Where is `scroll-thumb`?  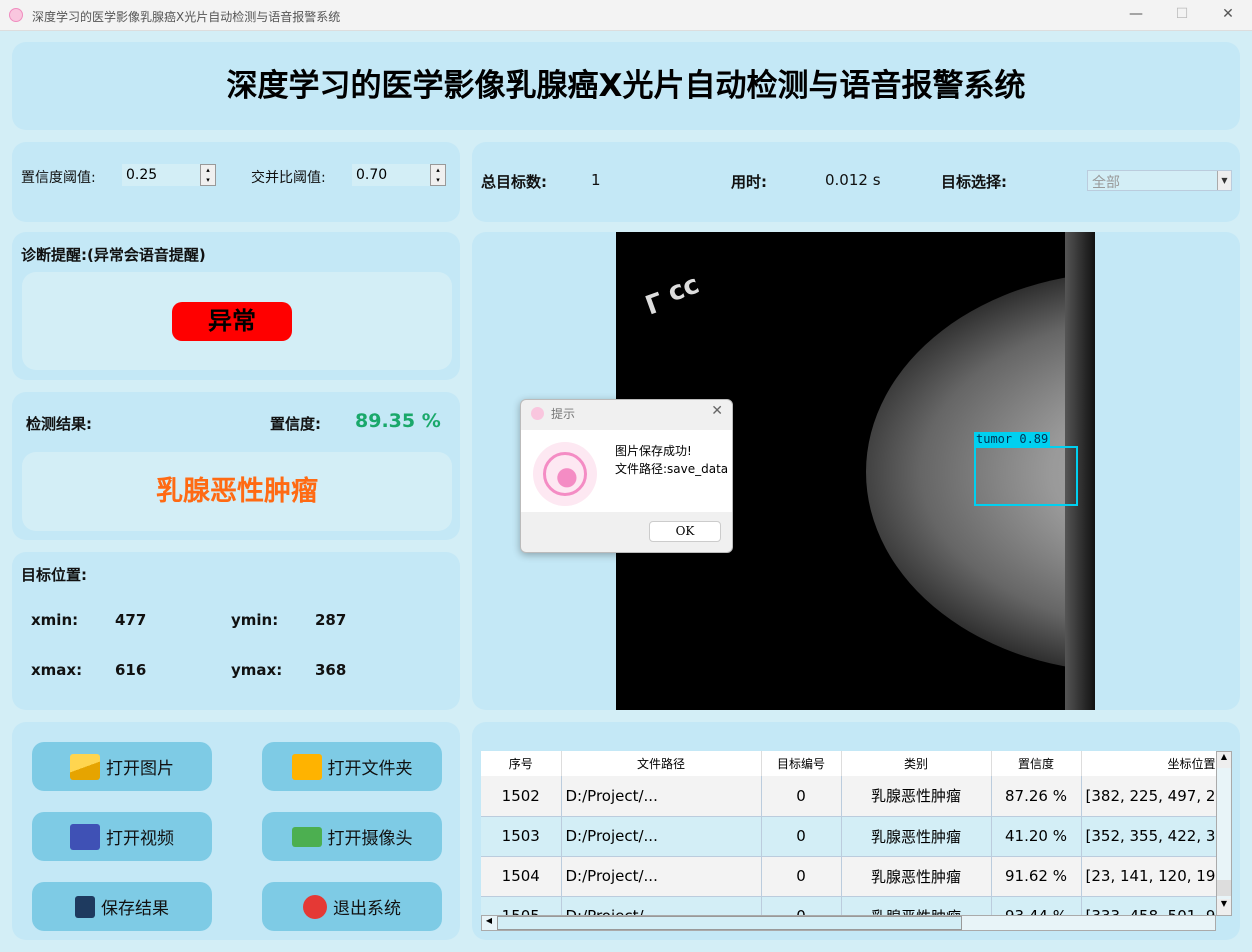 scroll-thumb is located at coordinates (1224, 888).